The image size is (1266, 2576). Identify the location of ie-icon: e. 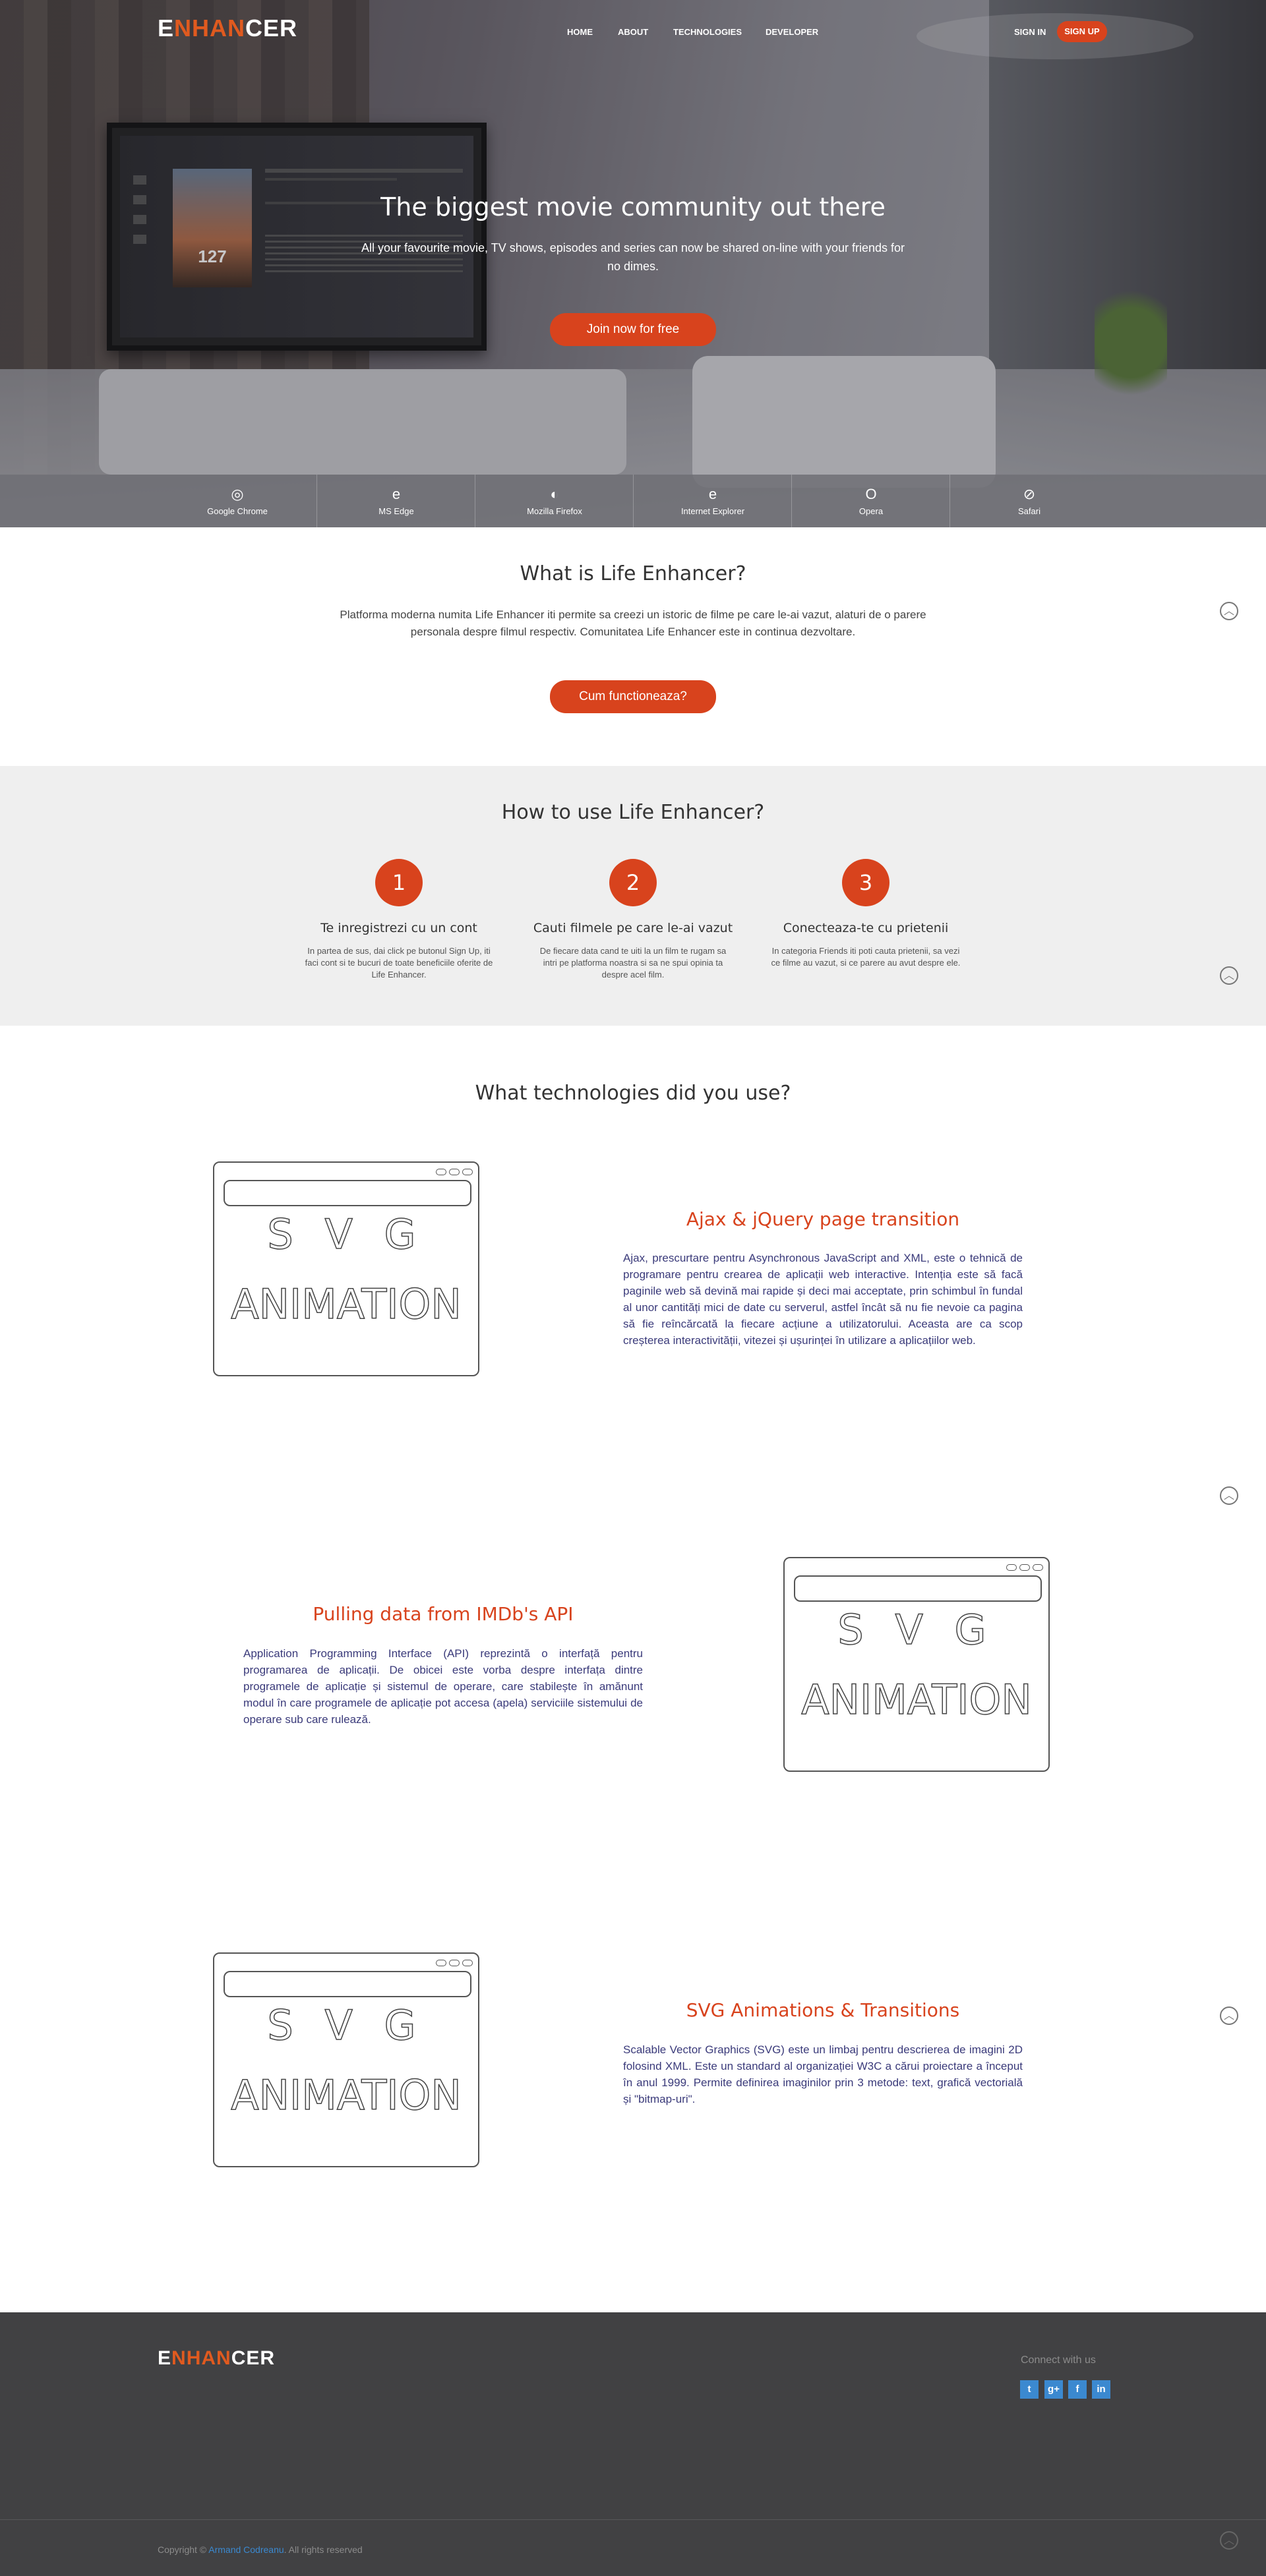
(713, 494).